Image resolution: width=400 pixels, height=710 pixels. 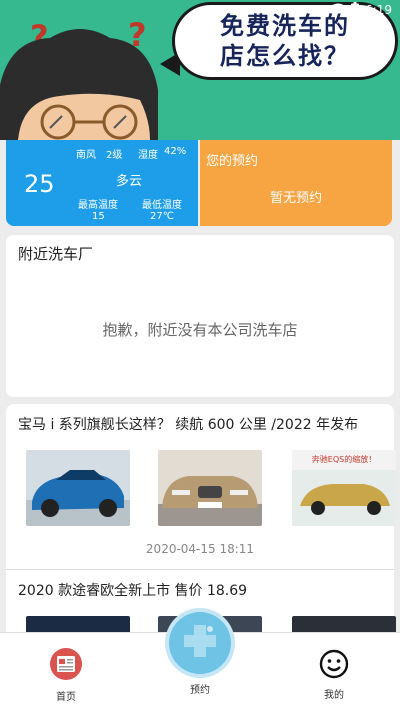 I want to click on news-title: 2020 款途睿欧全新上市 售价 18.69, so click(x=132, y=590).